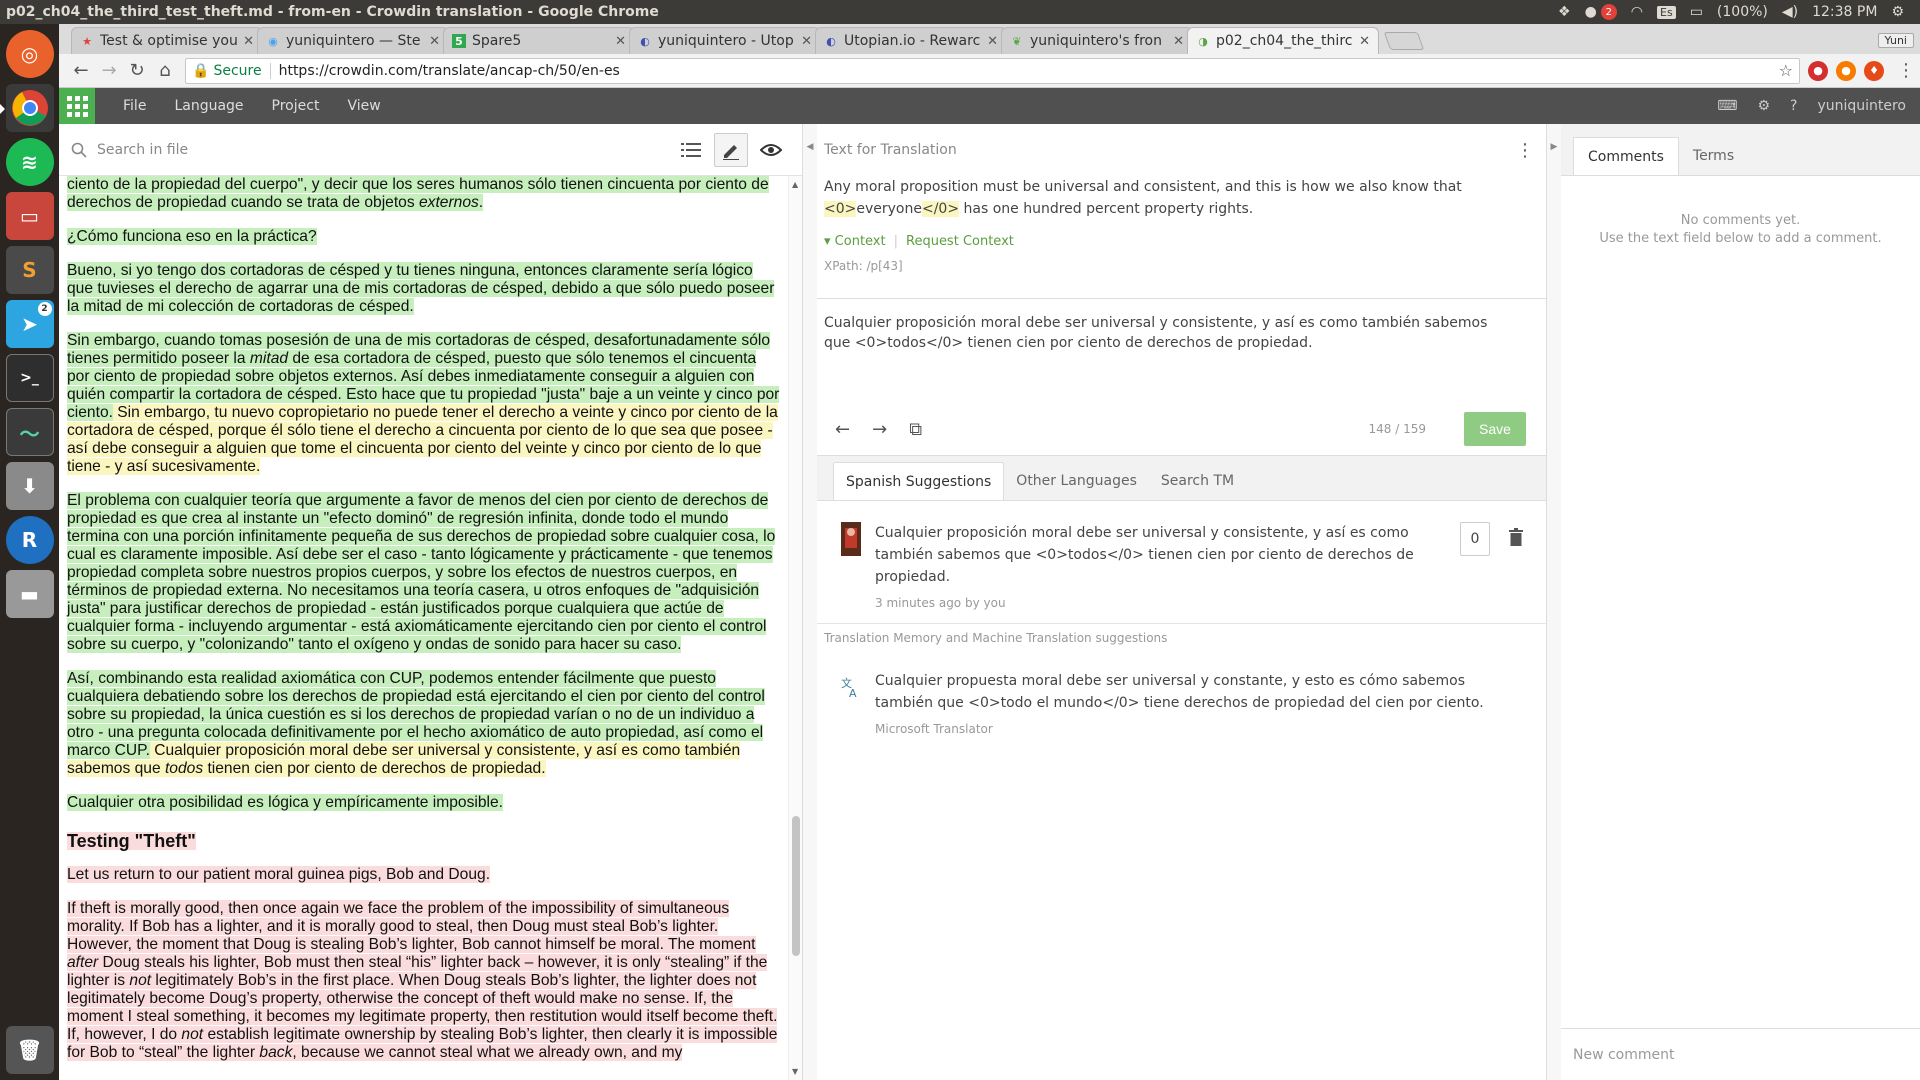 The image size is (1920, 1080). What do you see at coordinates (645, 41) in the screenshot?
I see `utopian-icon: ◐` at bounding box center [645, 41].